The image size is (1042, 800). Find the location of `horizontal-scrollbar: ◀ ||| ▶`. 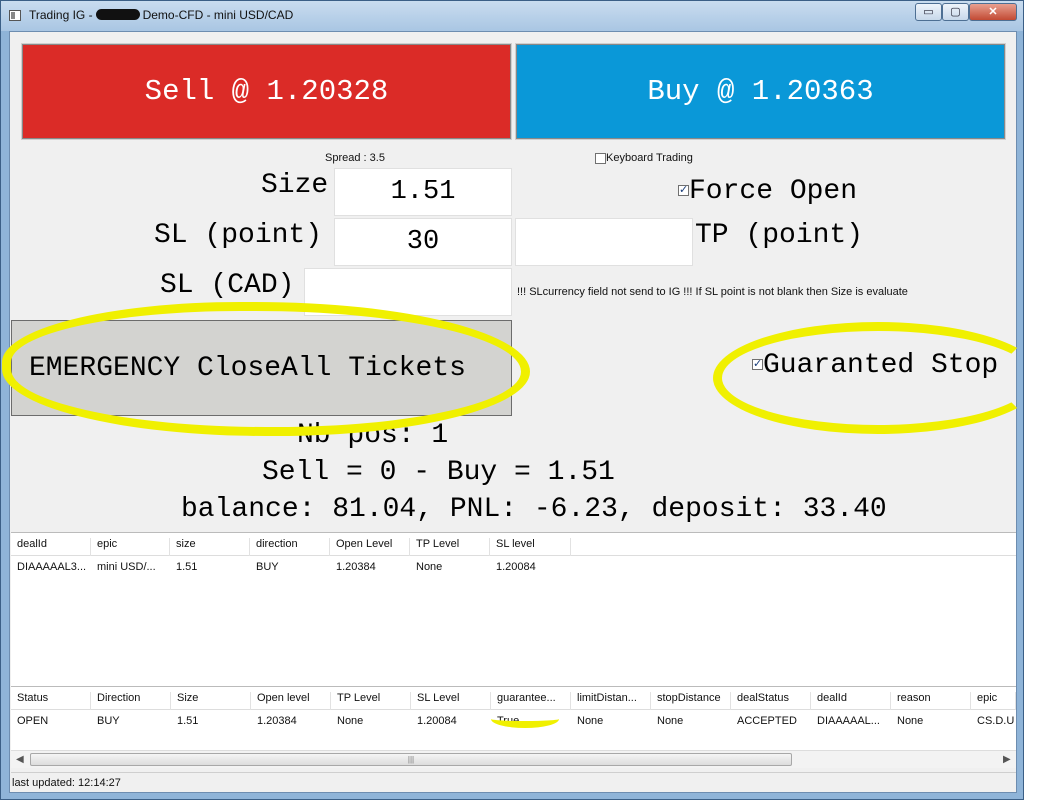

horizontal-scrollbar: ◀ ||| ▶ is located at coordinates (513, 759).